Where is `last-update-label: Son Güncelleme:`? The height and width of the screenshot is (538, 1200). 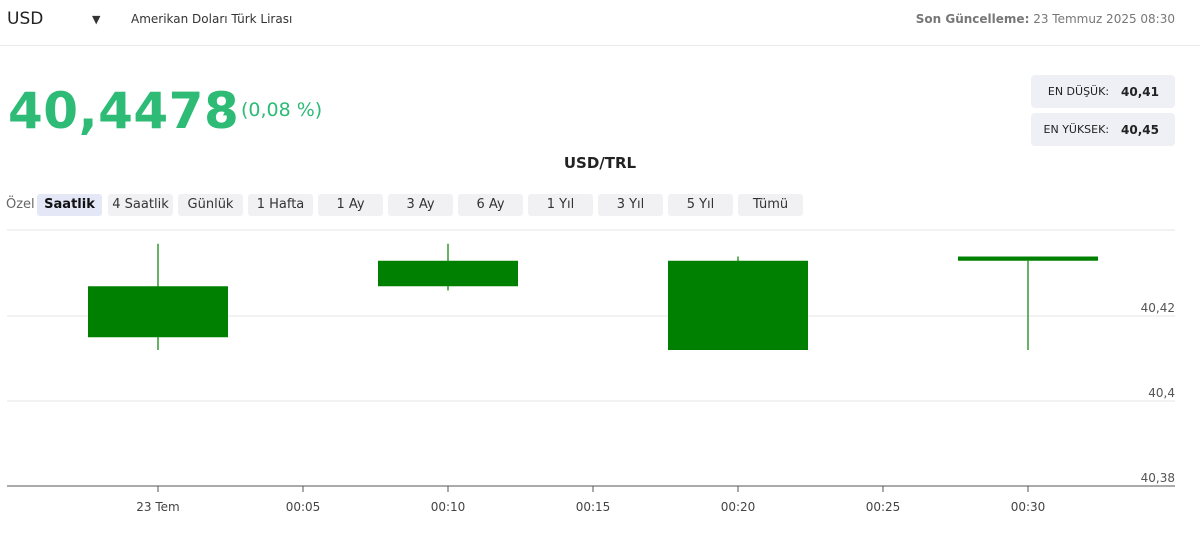 last-update-label: Son Güncelleme: is located at coordinates (972, 19).